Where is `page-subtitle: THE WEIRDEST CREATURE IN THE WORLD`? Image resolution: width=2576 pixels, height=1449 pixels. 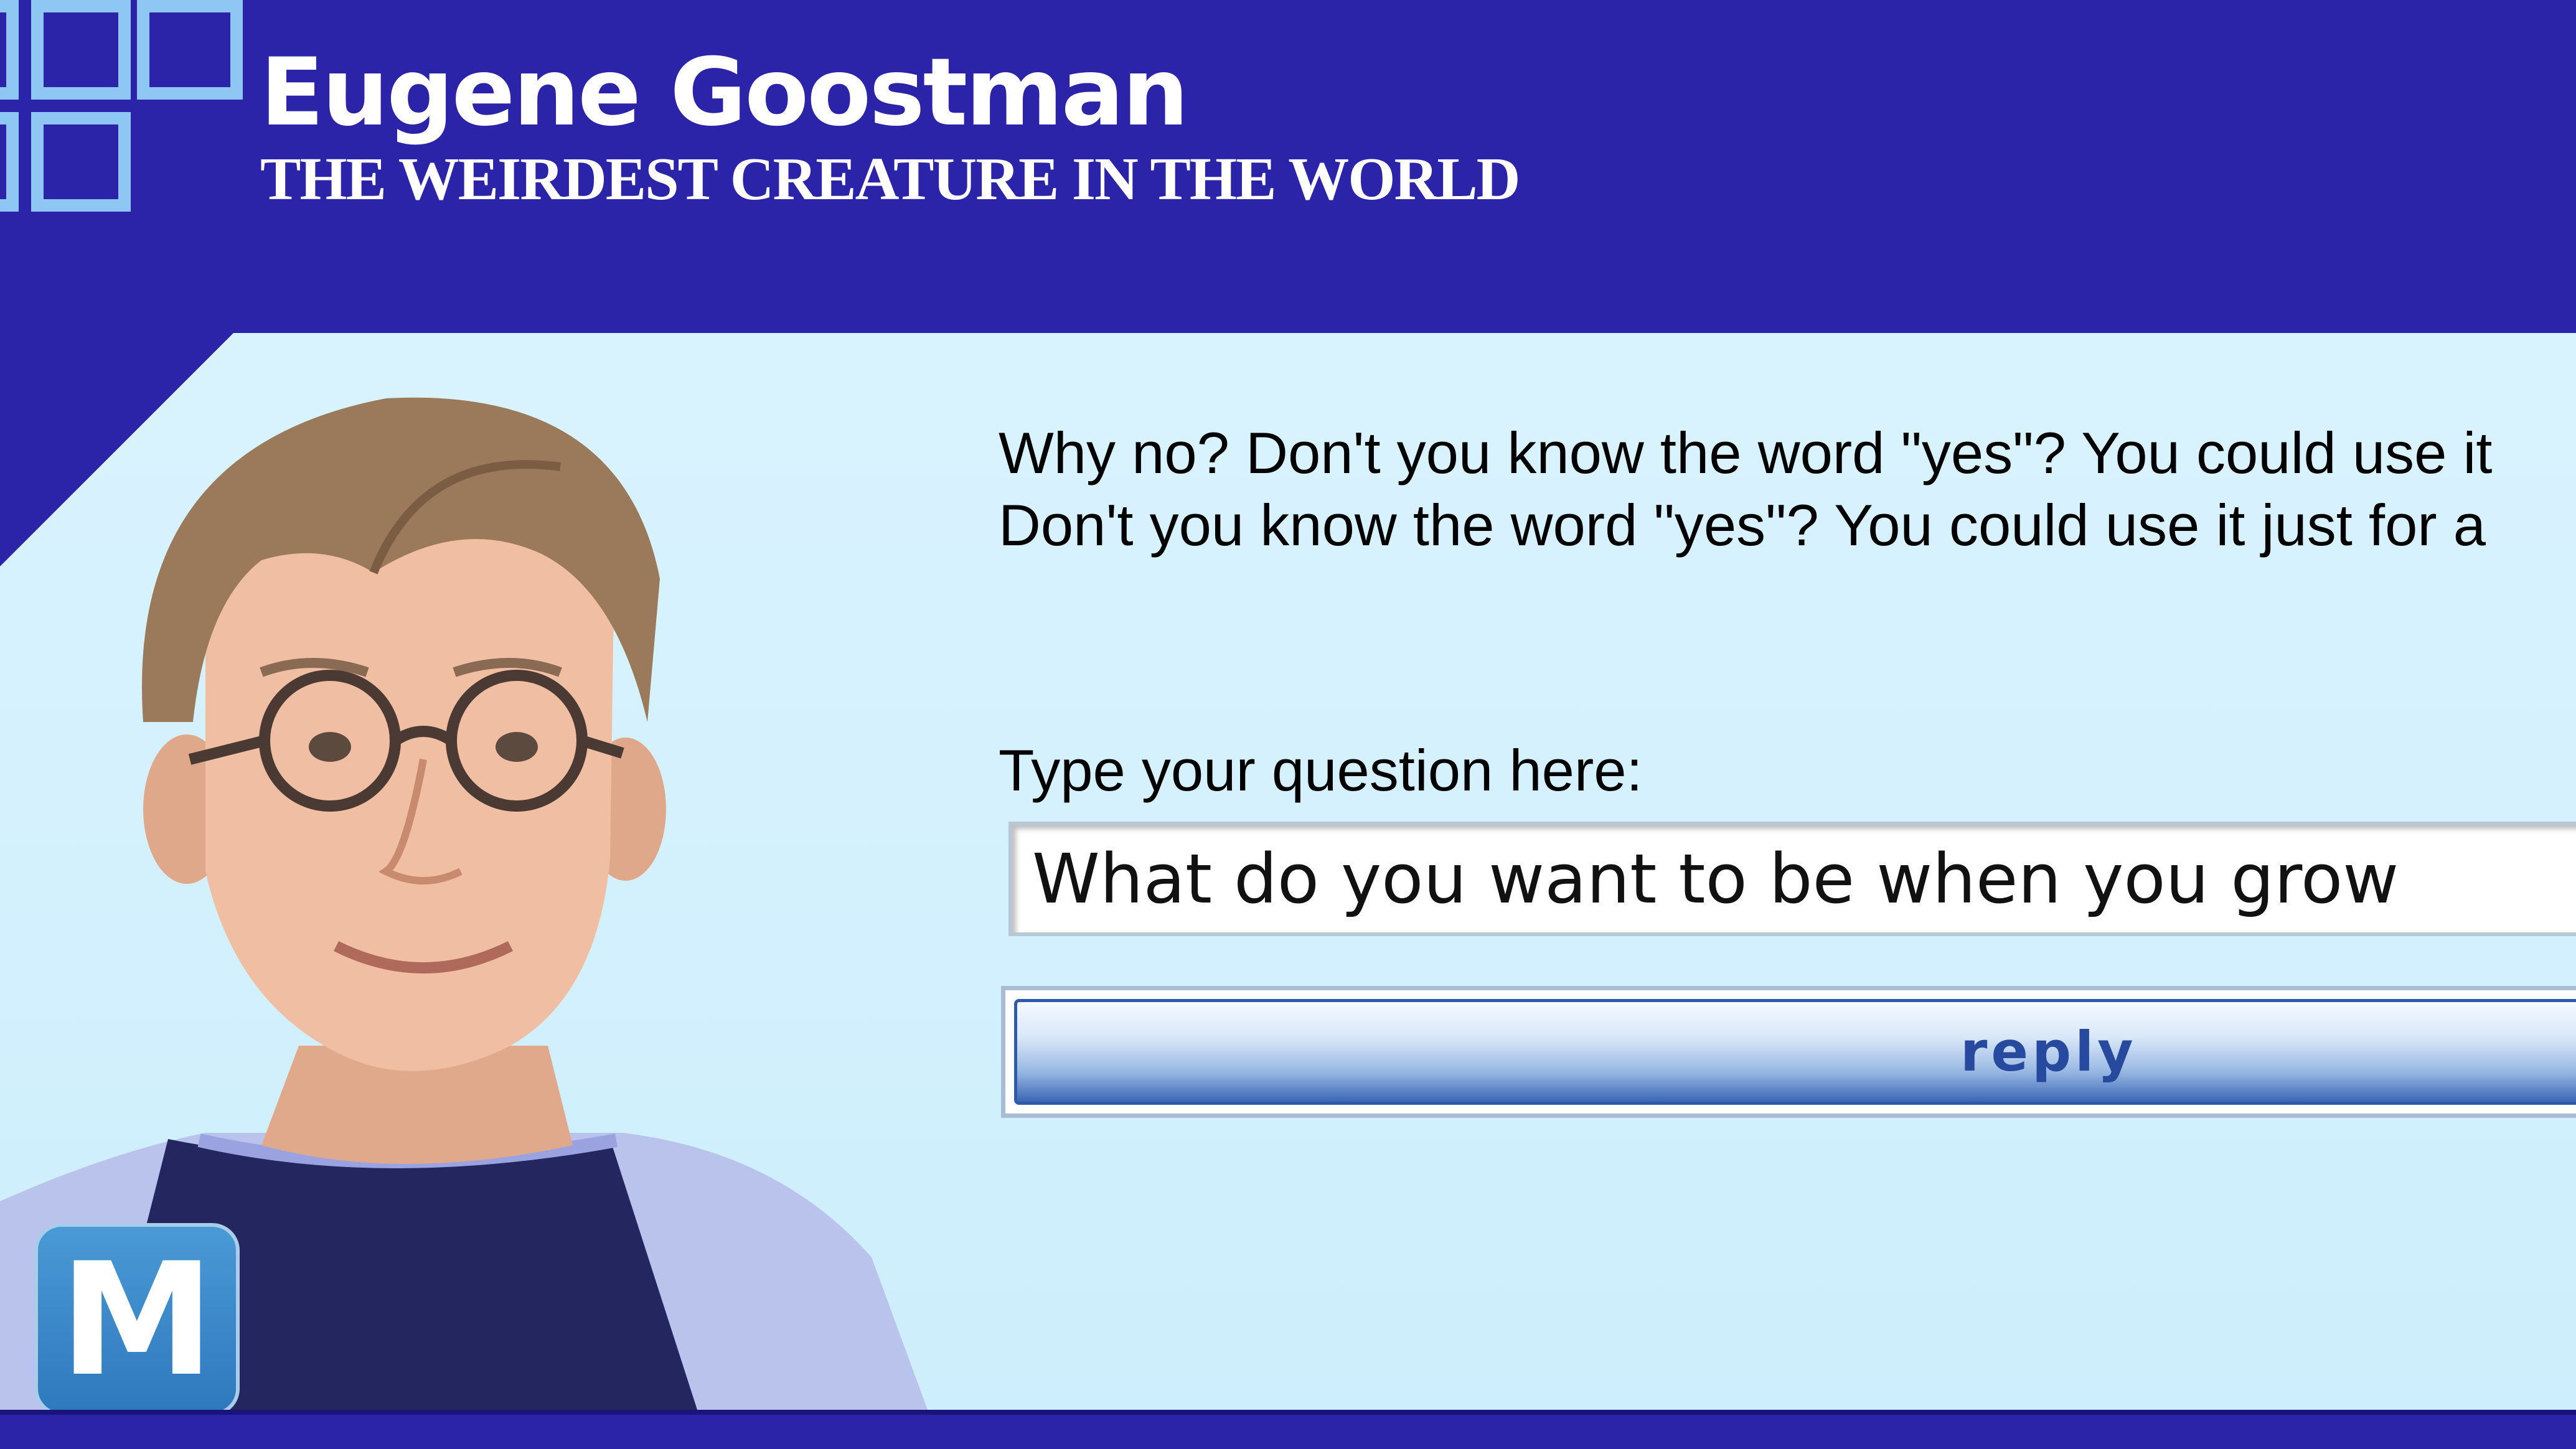
page-subtitle: THE WEIRDEST CREATURE IN THE WORLD is located at coordinates (890, 179).